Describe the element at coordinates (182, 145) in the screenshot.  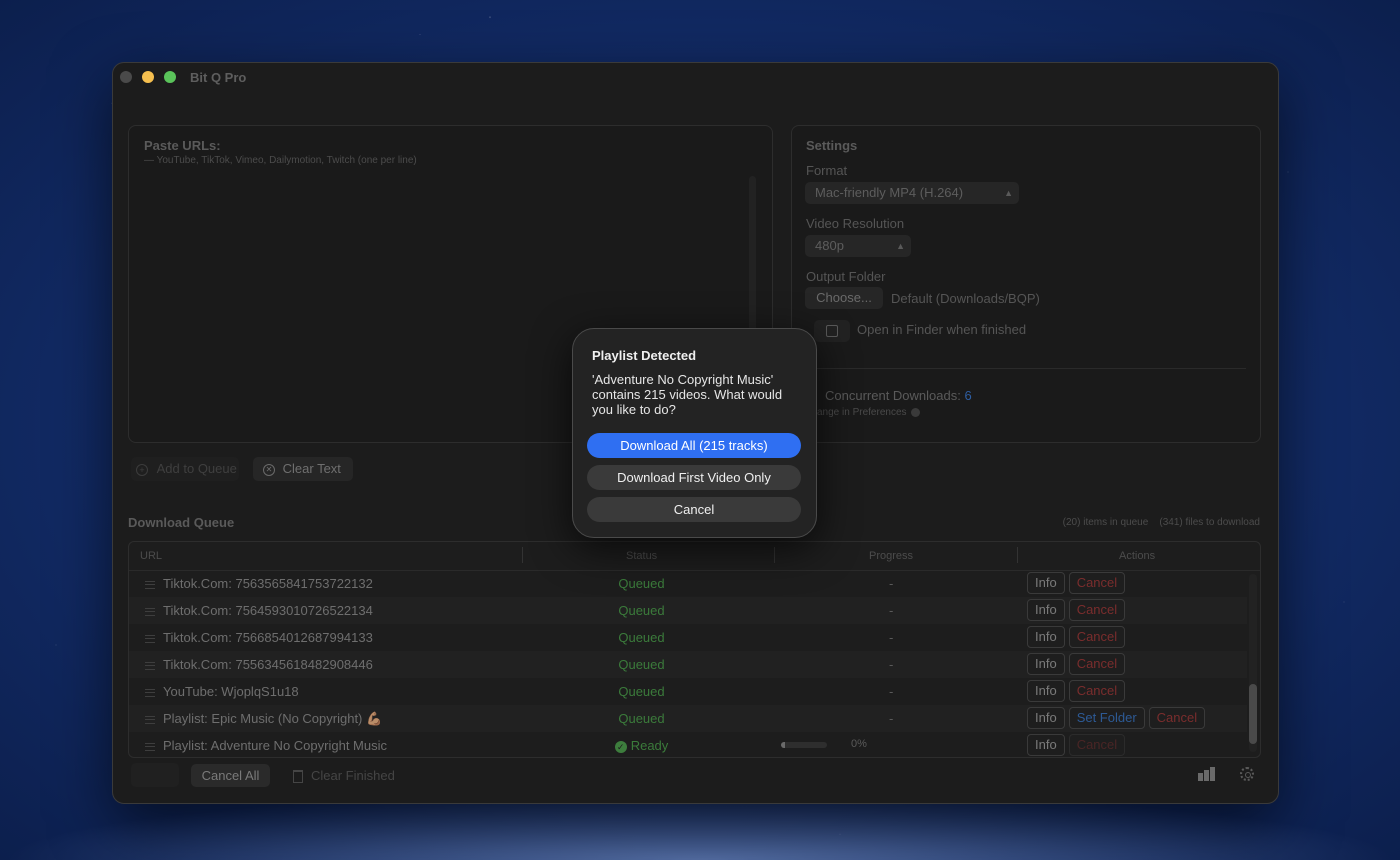
I see `paste-urls-title: Paste URLs:` at that location.